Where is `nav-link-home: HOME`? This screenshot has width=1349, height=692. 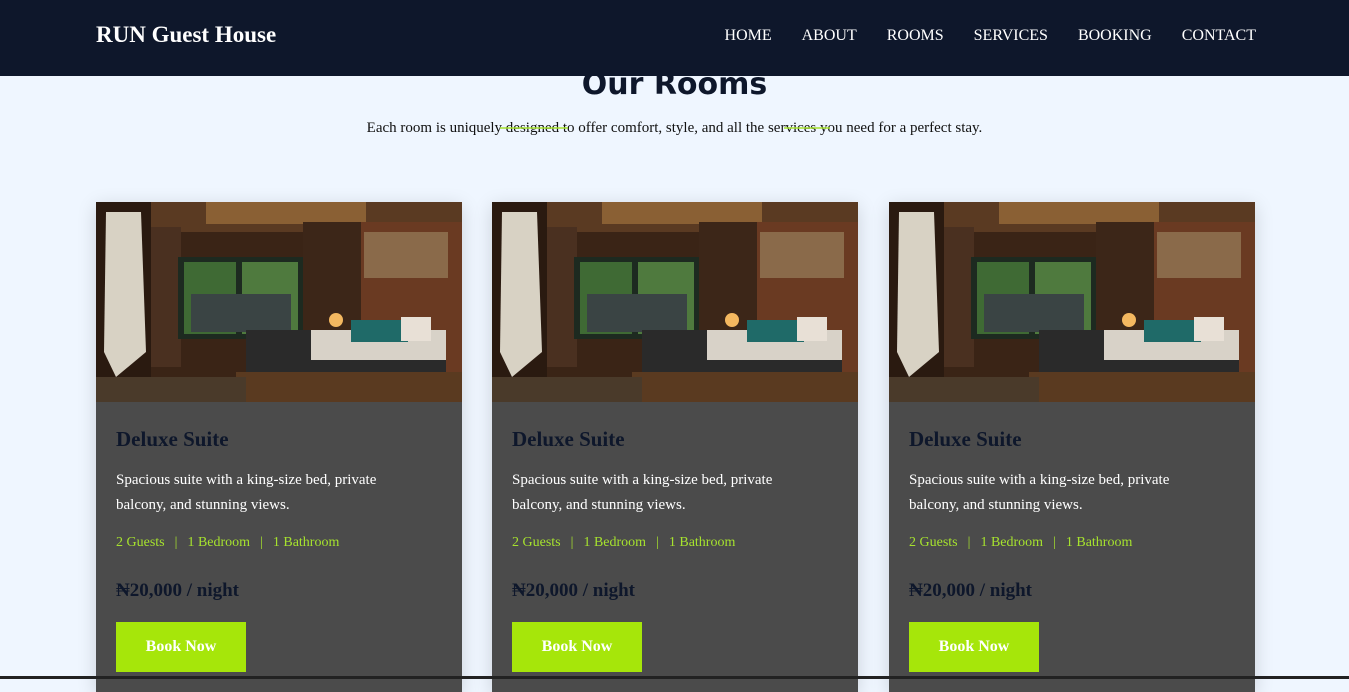
nav-link-home: HOME is located at coordinates (748, 36).